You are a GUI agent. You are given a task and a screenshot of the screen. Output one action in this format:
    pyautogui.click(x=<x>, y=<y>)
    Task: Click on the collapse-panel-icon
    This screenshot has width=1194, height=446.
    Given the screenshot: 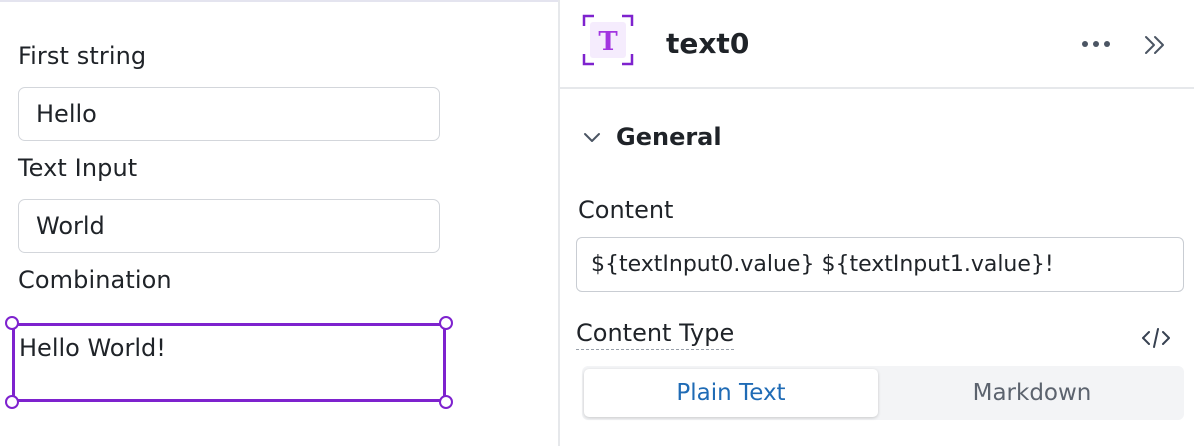 What is the action you would take?
    pyautogui.click(x=1155, y=45)
    